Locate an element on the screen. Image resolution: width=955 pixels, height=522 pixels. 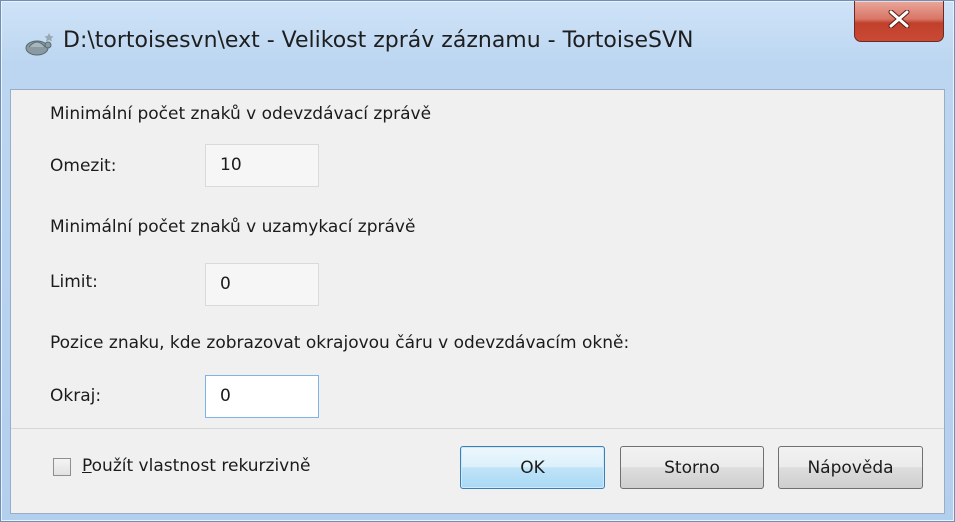
tortoisesvn-icon is located at coordinates (39, 44).